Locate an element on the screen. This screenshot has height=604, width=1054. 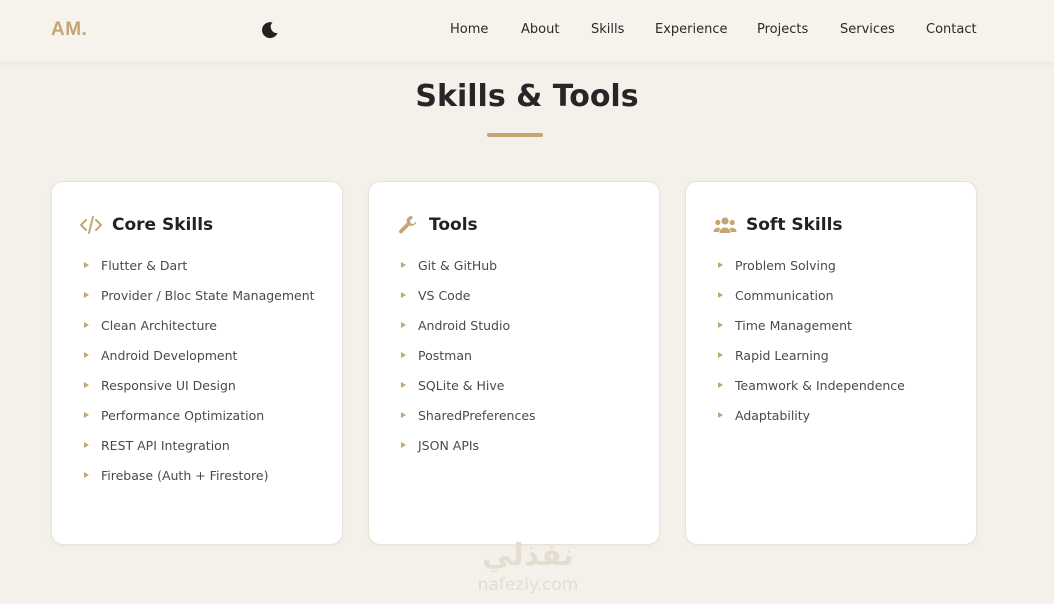
list-item-label: SharedPreferences is located at coordinates (477, 415).